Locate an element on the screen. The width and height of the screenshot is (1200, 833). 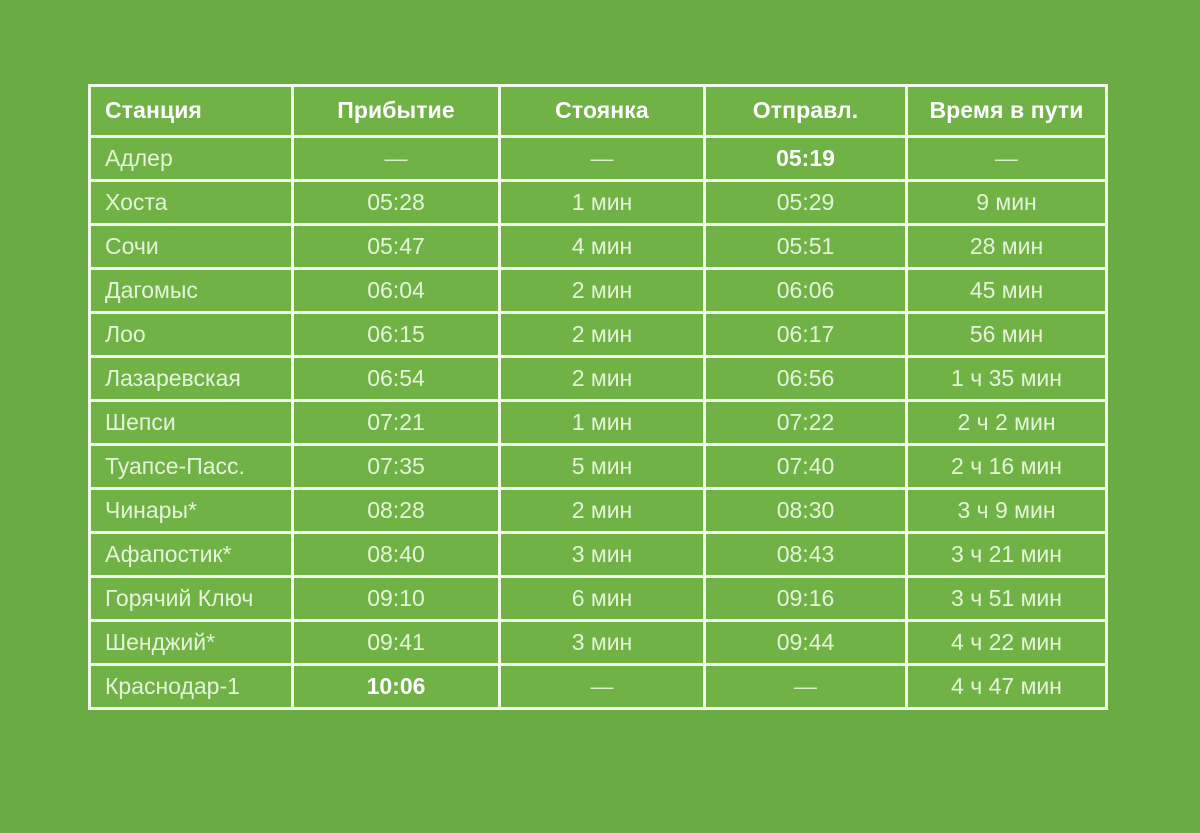
table-row: Чинары* 08:28 2 мин 08:30 3 ч 9 мин is located at coordinates (598, 510).